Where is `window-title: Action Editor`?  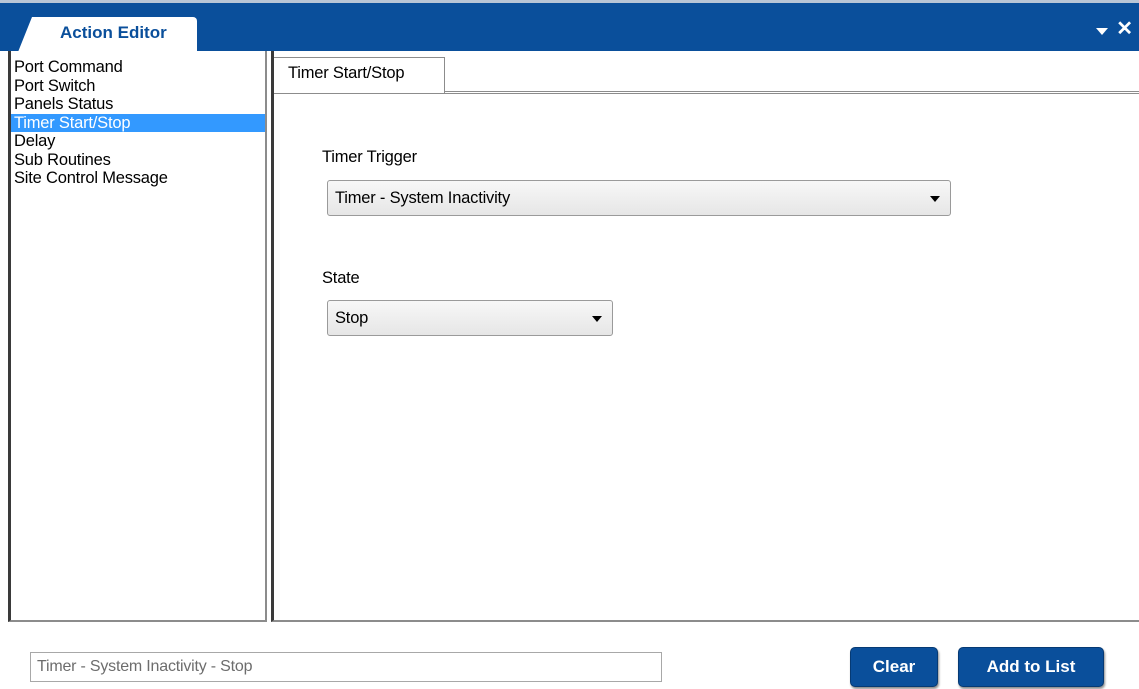
window-title: Action Editor is located at coordinates (113, 32).